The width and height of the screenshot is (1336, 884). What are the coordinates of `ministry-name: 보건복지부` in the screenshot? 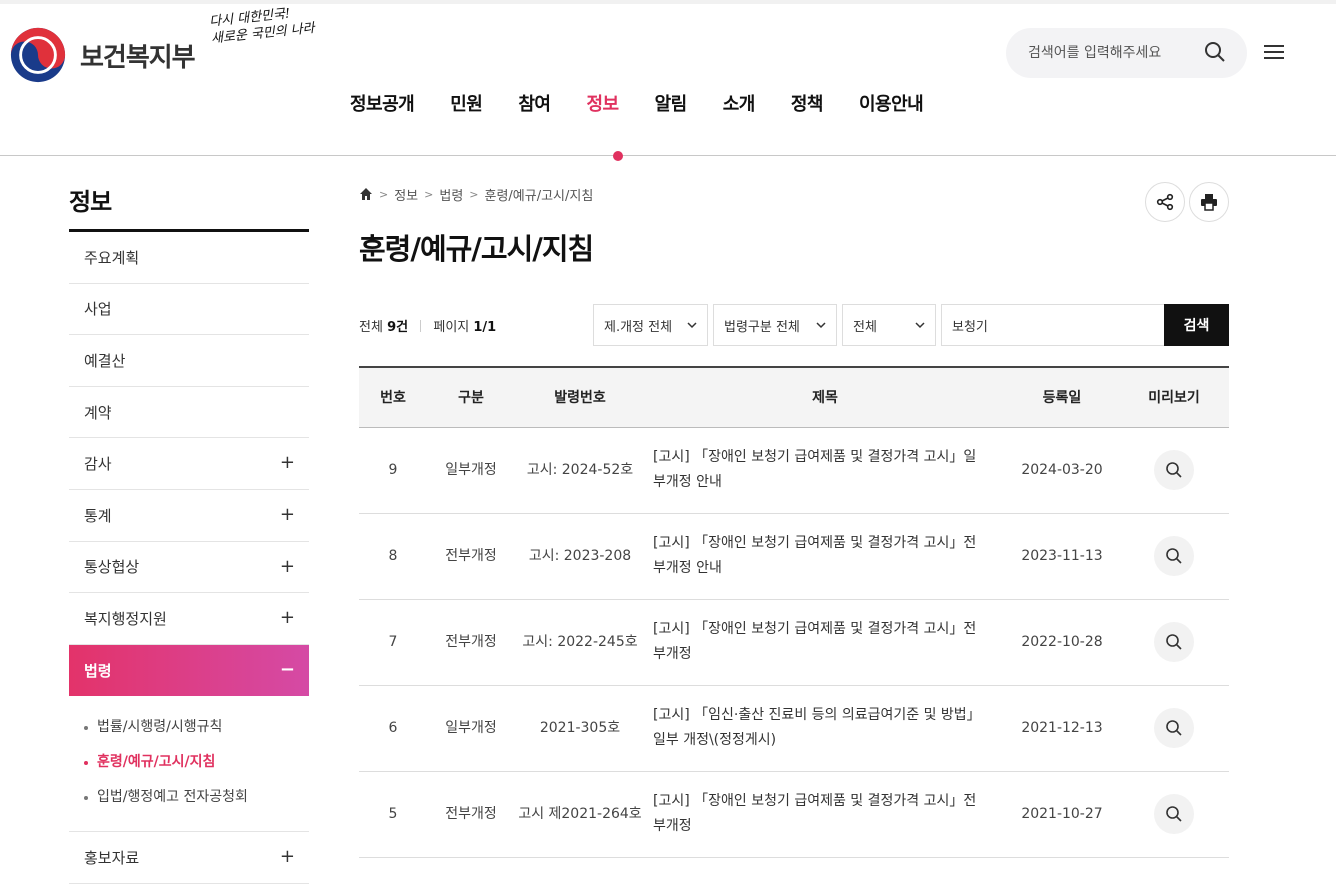 It's located at (138, 57).